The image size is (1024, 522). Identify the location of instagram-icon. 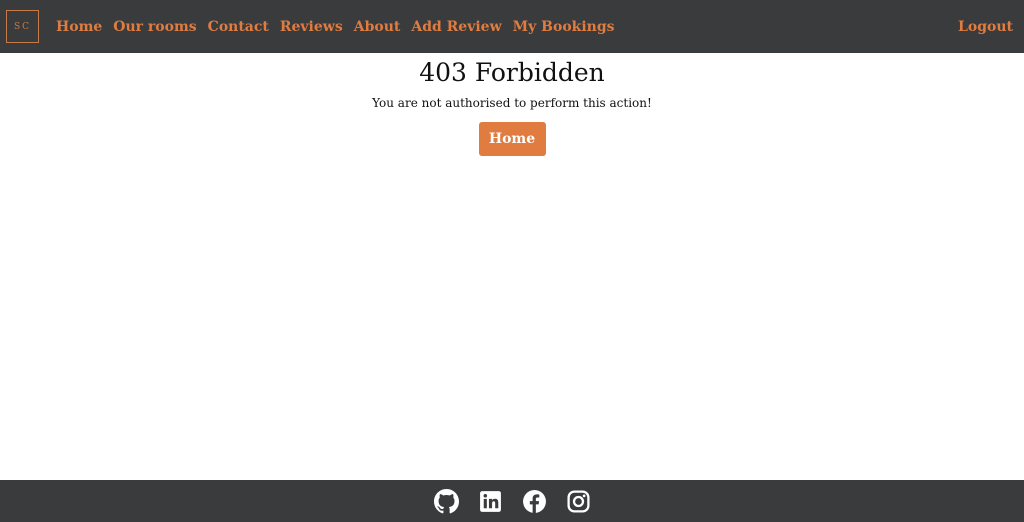
(578, 501).